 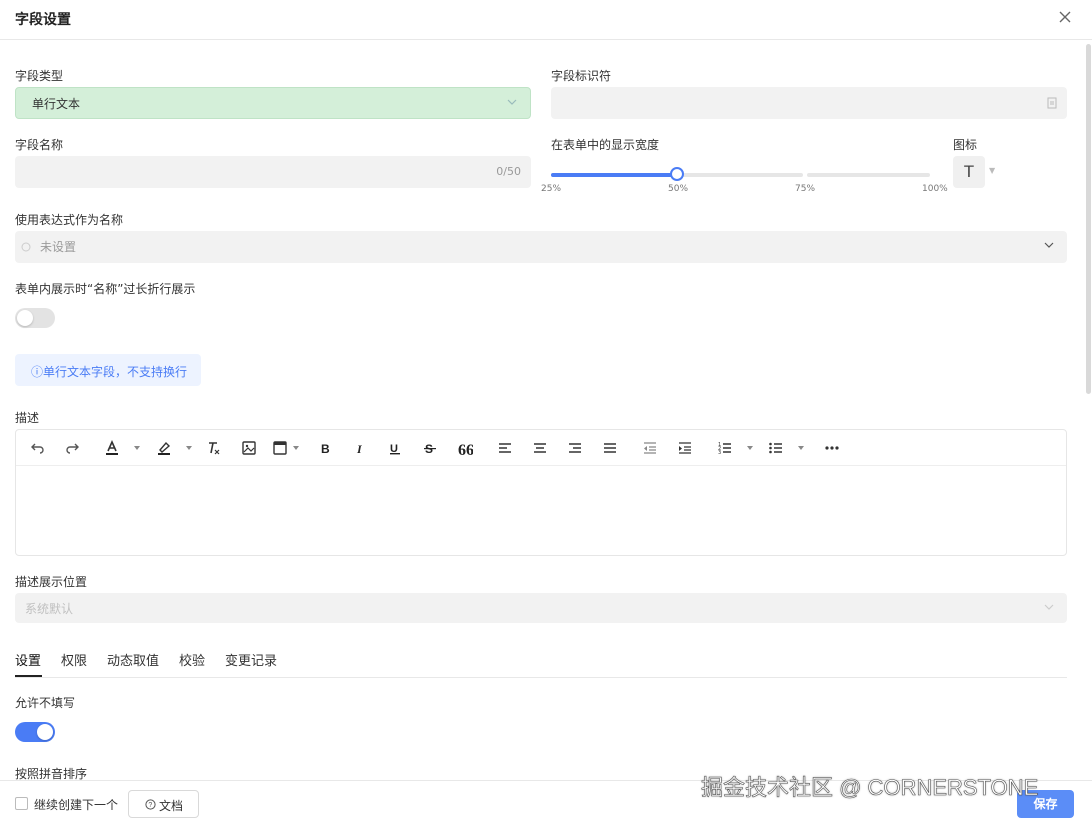 I want to click on align-center-icon, so click(x=540, y=448).